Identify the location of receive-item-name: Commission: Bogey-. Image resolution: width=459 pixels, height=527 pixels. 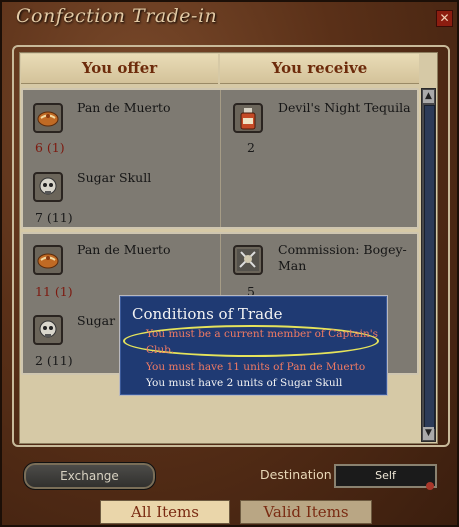
(342, 249).